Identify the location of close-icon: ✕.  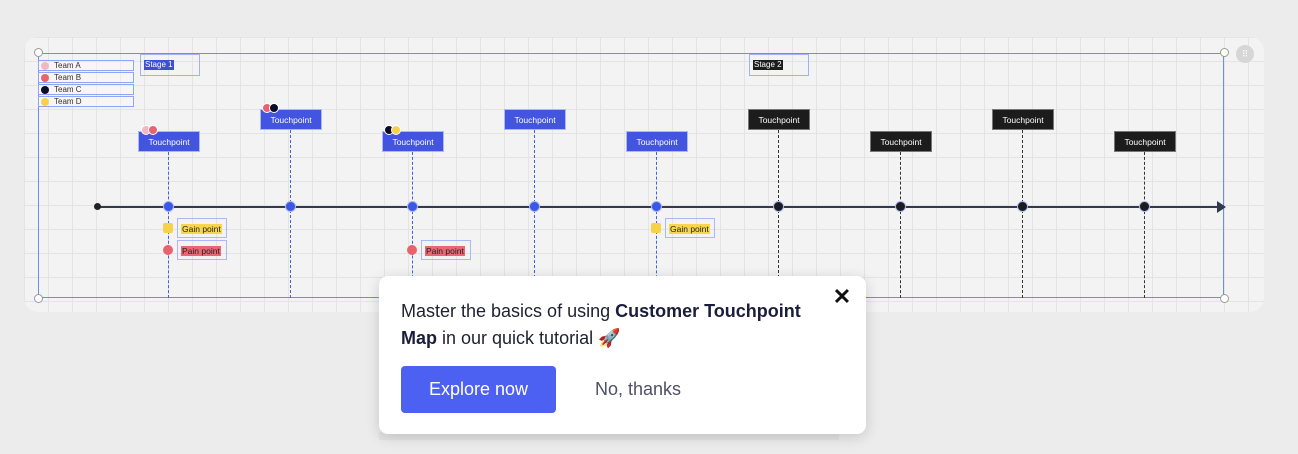
(842, 297).